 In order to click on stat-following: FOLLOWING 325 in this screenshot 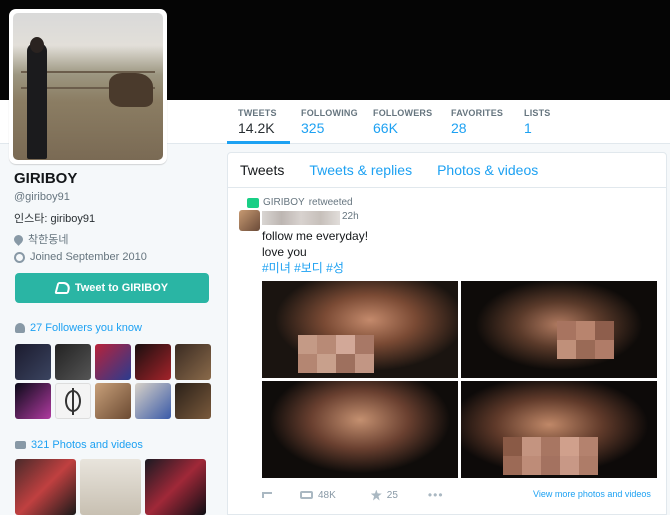, I will do `click(326, 122)`.